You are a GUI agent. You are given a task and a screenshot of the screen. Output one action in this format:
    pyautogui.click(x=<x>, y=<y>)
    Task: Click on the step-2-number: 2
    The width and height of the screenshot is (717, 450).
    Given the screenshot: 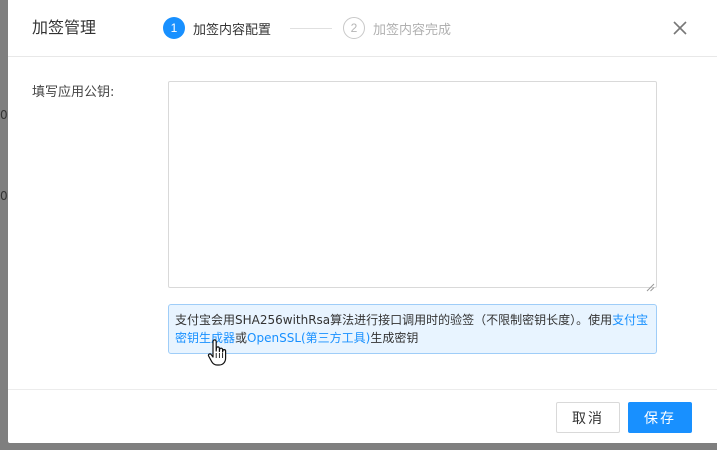 What is the action you would take?
    pyautogui.click(x=354, y=28)
    